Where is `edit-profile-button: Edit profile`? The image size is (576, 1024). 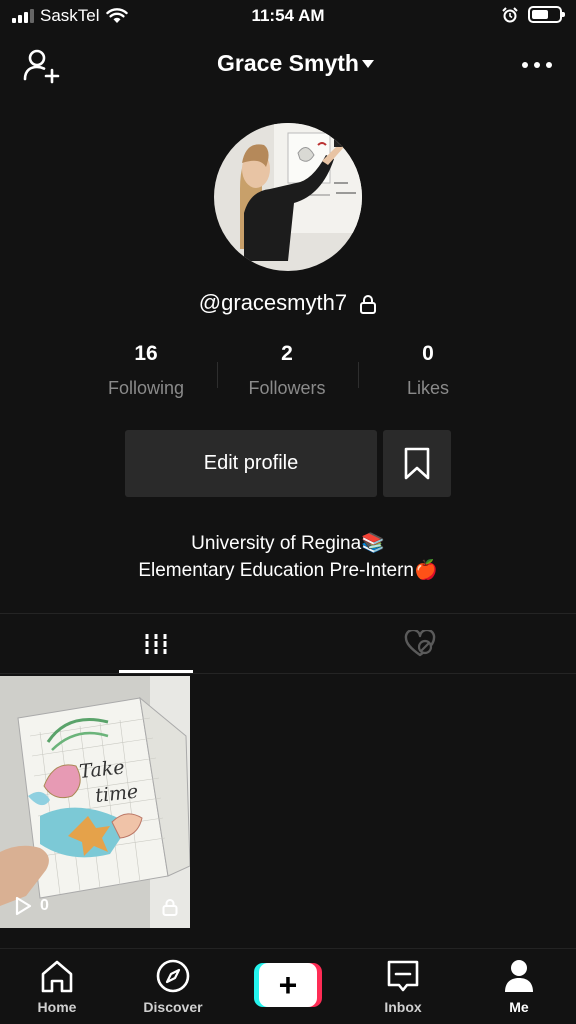
edit-profile-button: Edit profile is located at coordinates (251, 463).